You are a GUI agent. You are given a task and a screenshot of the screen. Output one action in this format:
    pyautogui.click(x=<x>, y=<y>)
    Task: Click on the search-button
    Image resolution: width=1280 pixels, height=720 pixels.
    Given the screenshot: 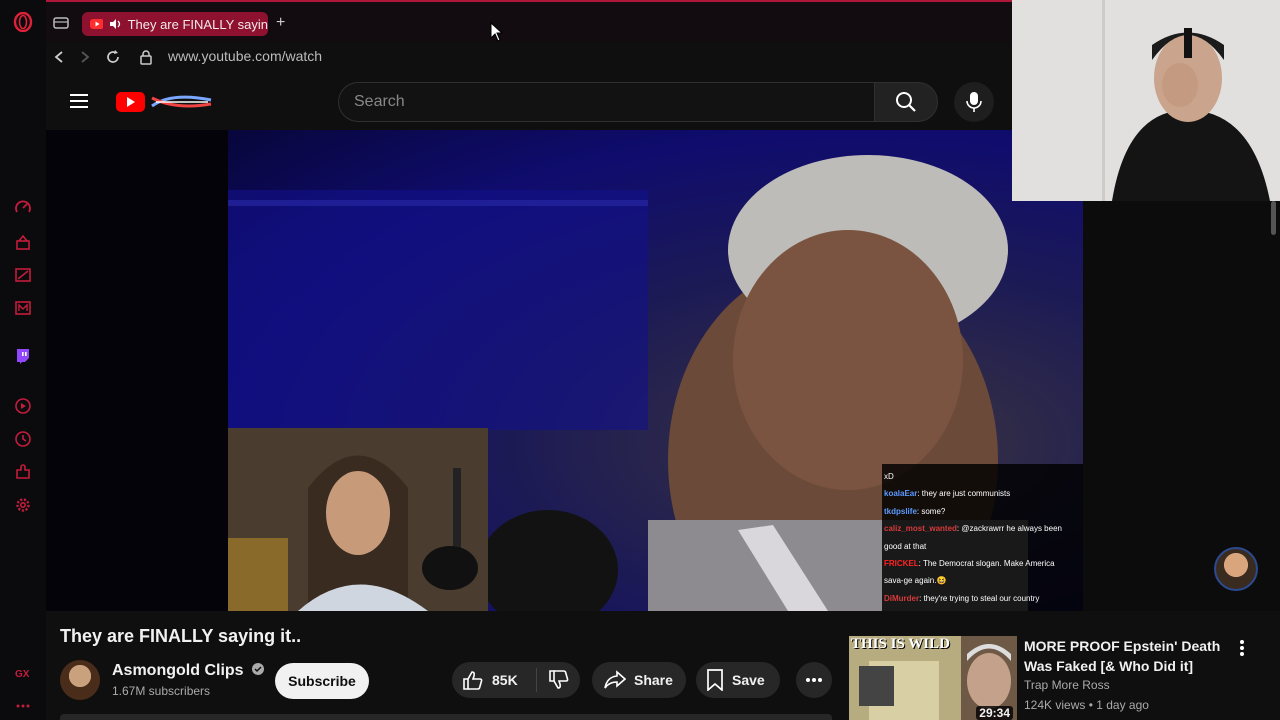 What is the action you would take?
    pyautogui.click(x=906, y=102)
    